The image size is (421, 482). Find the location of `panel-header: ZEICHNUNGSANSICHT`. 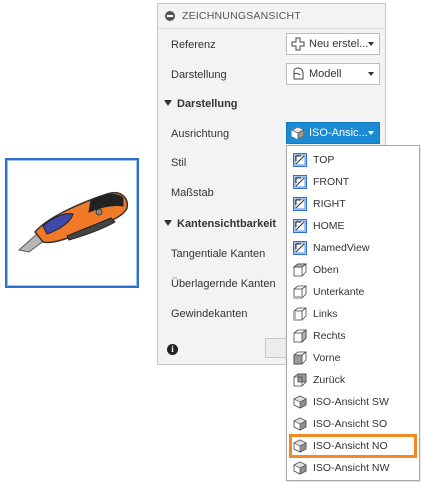

panel-header: ZEICHNUNGSANSICHT is located at coordinates (271, 16).